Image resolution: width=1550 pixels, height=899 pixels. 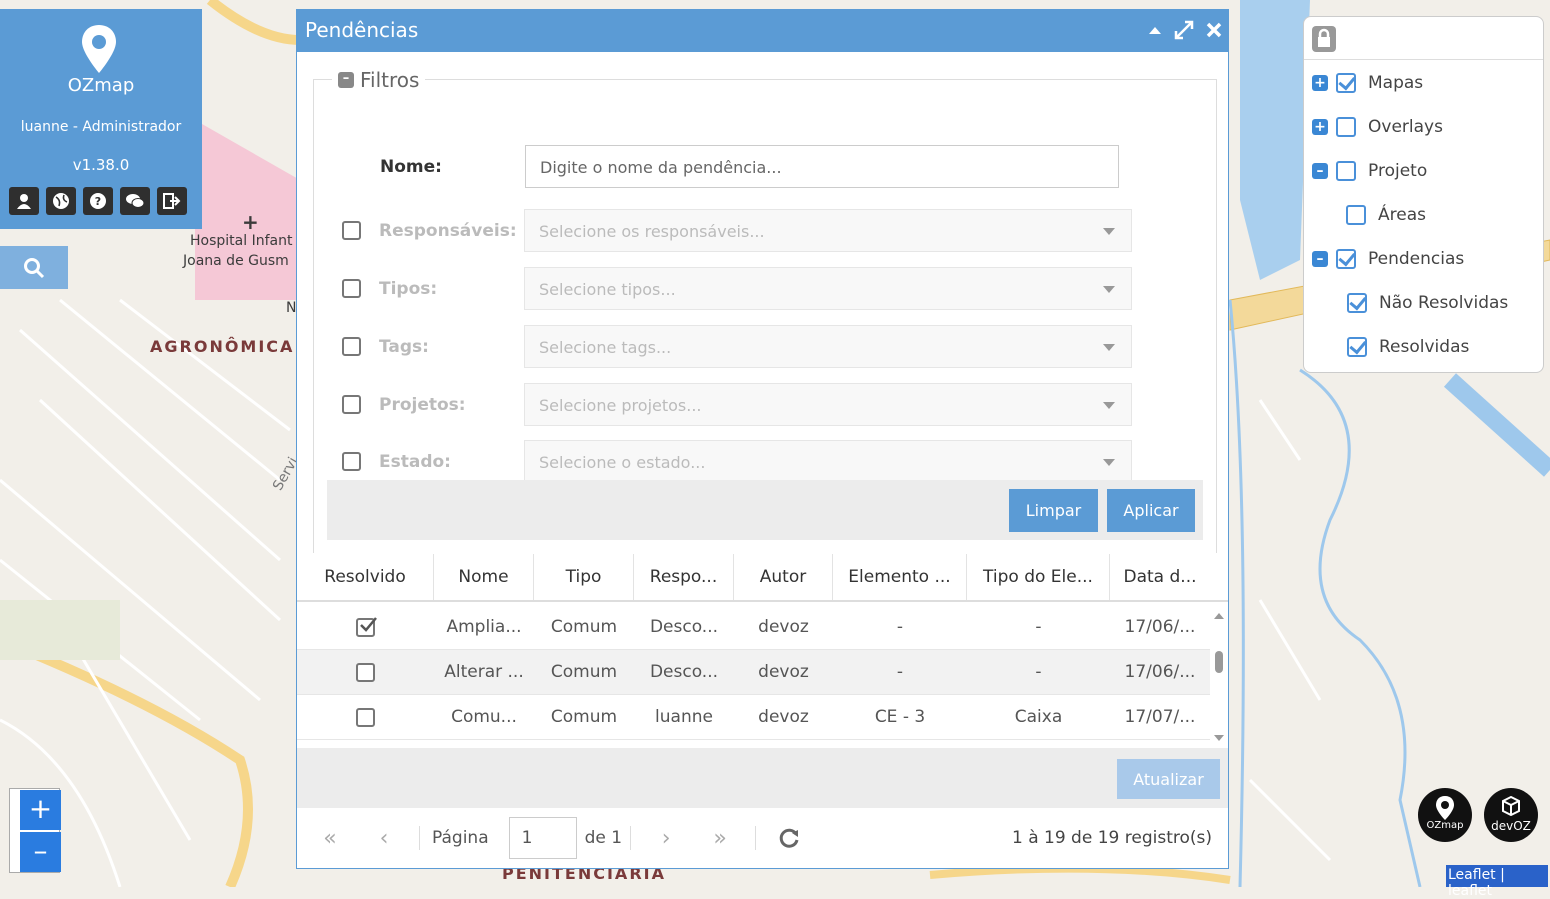 I want to click on next-page-icon: ›, so click(x=666, y=838).